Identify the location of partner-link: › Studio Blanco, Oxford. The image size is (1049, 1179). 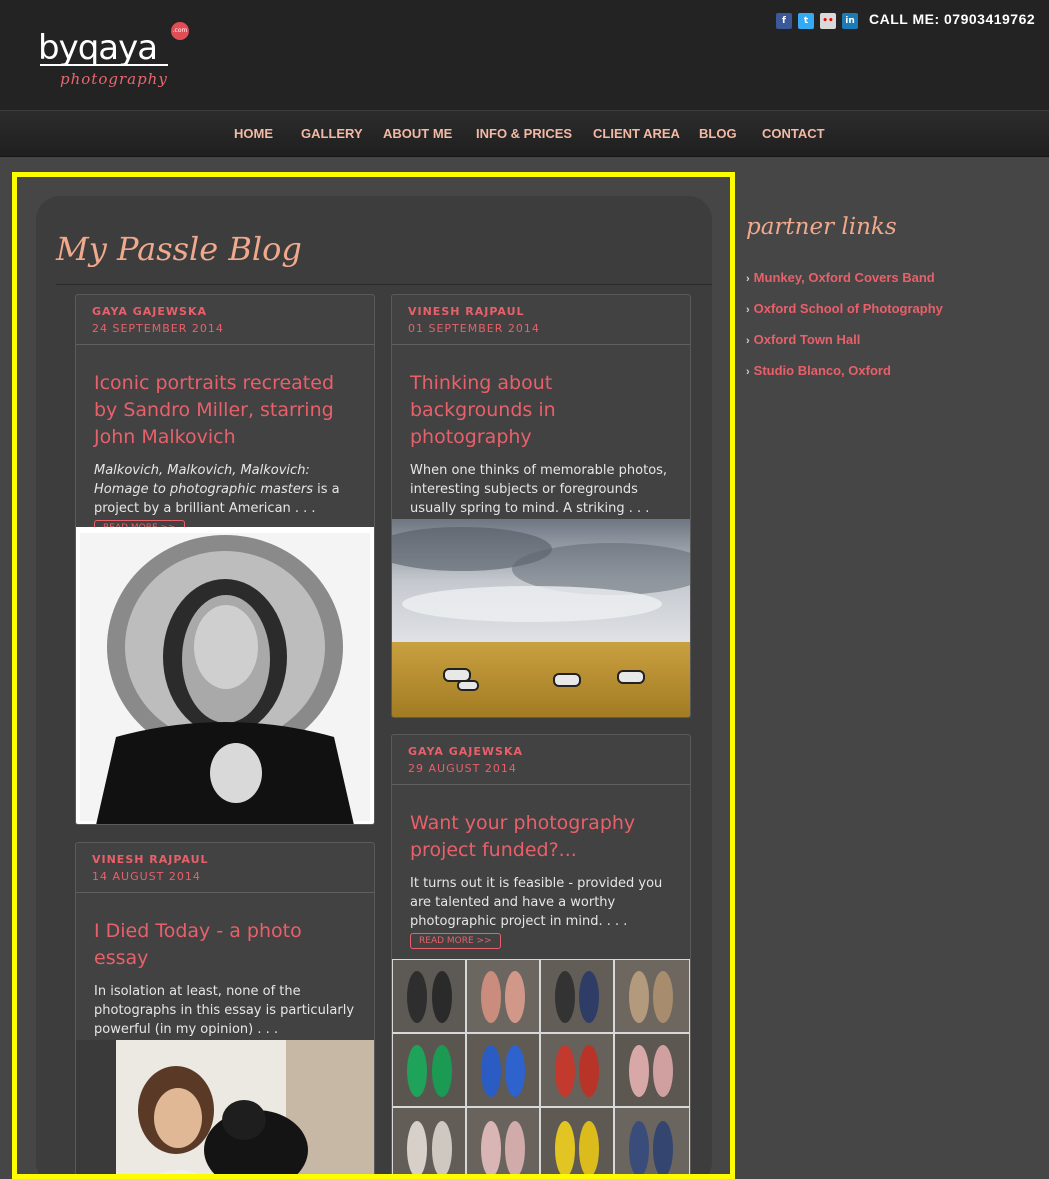
(818, 370).